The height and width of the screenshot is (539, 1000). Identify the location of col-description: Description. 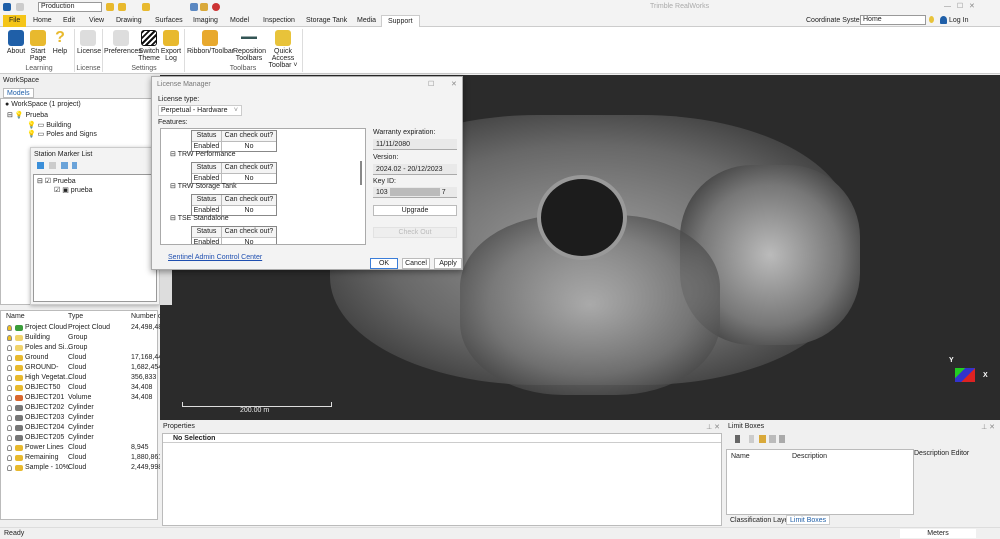
(809, 456).